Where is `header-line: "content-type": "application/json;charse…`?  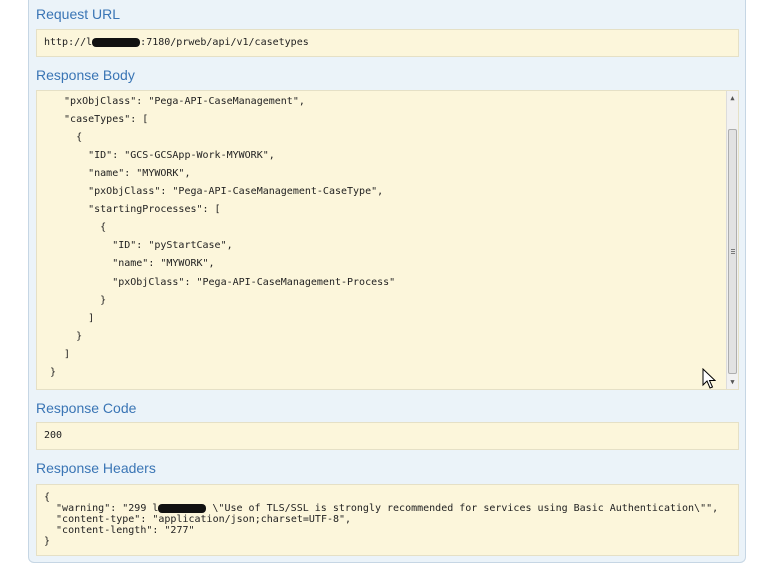
header-line: "content-type": "application/json;charse… is located at coordinates (198, 519).